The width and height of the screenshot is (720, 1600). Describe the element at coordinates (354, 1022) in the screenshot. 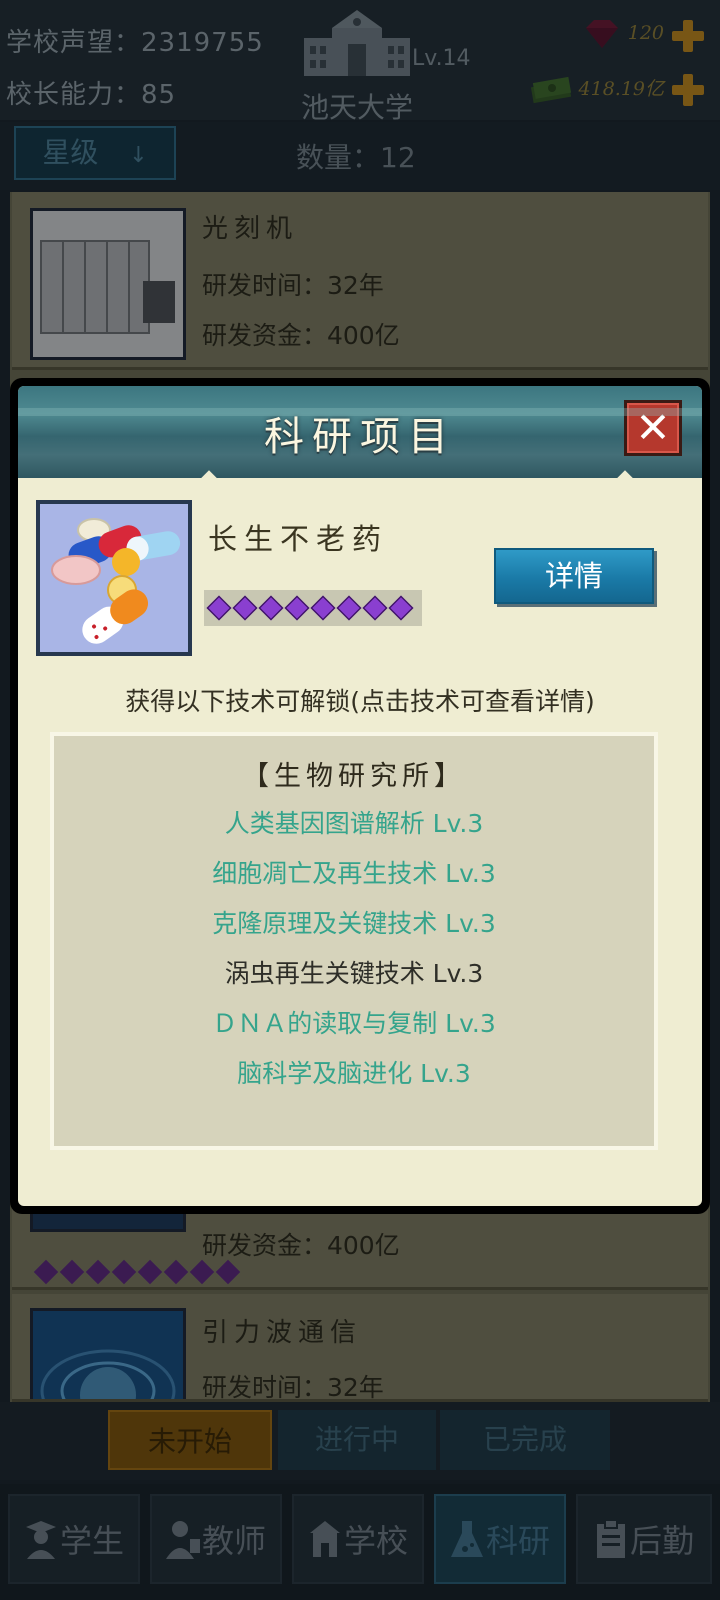

I see `tech-item-dna: ＤＮＡ的读取与复制 Lv.3` at that location.